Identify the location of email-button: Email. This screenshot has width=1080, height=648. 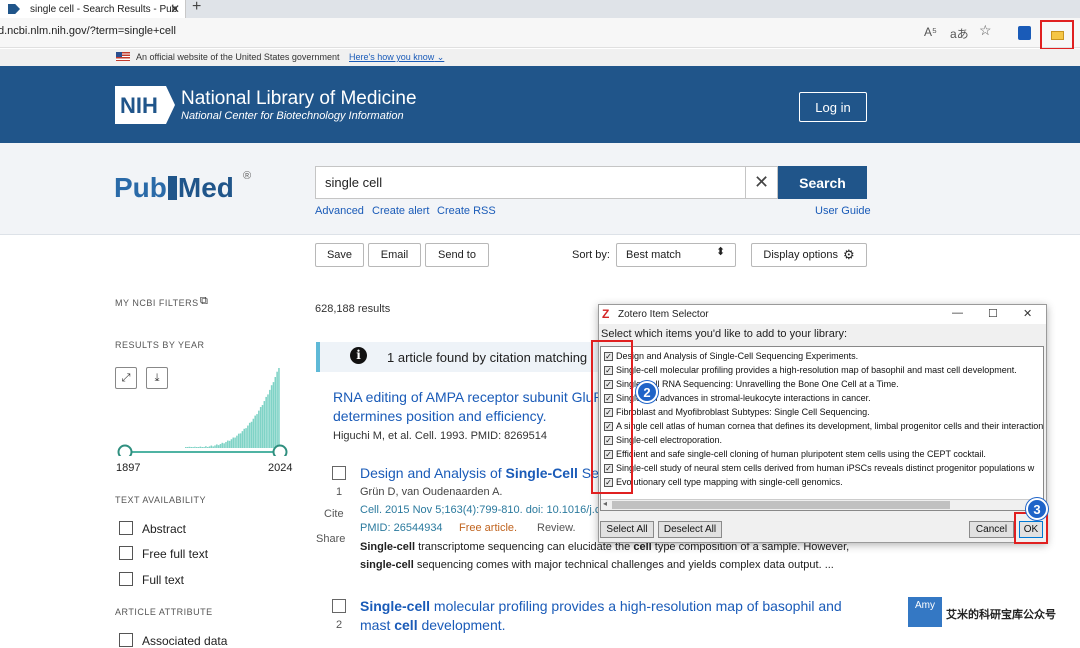
(394, 255).